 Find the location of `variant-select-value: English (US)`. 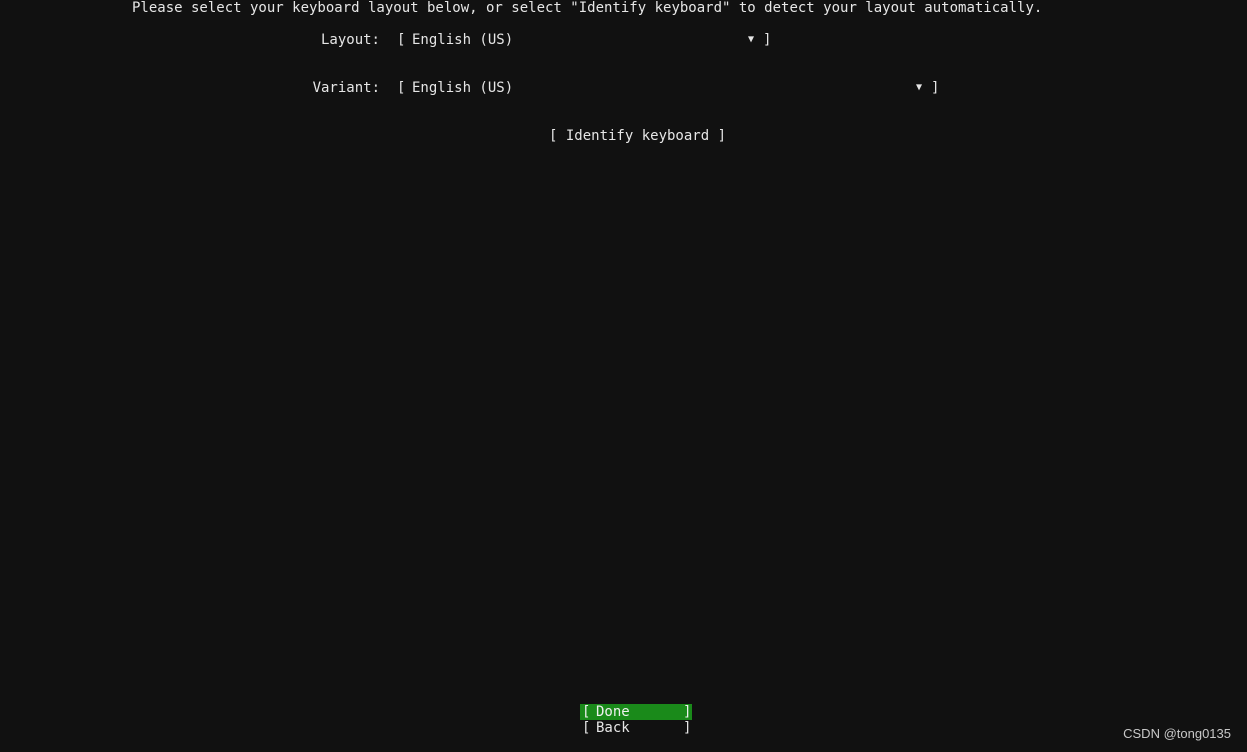

variant-select-value: English (US) is located at coordinates (463, 88).